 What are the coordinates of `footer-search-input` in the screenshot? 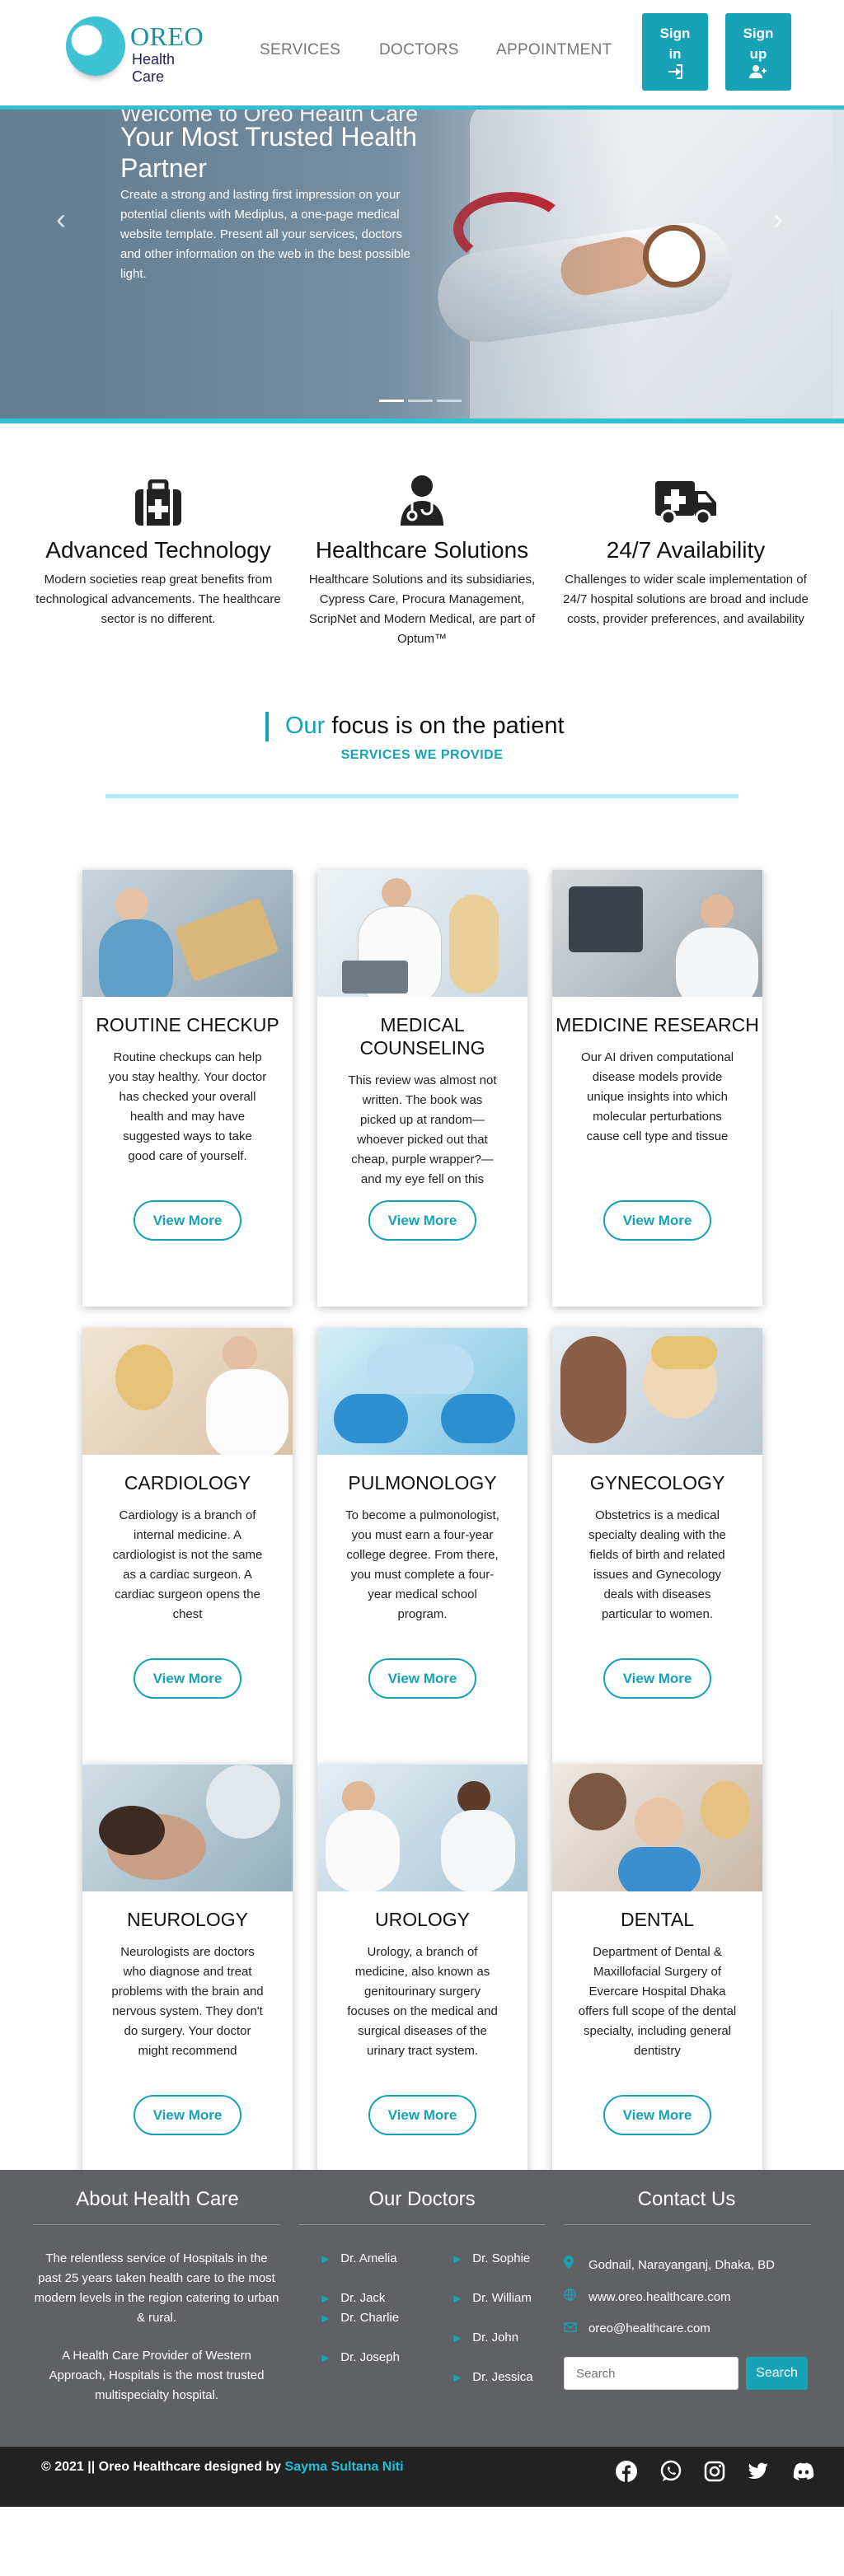 It's located at (651, 2373).